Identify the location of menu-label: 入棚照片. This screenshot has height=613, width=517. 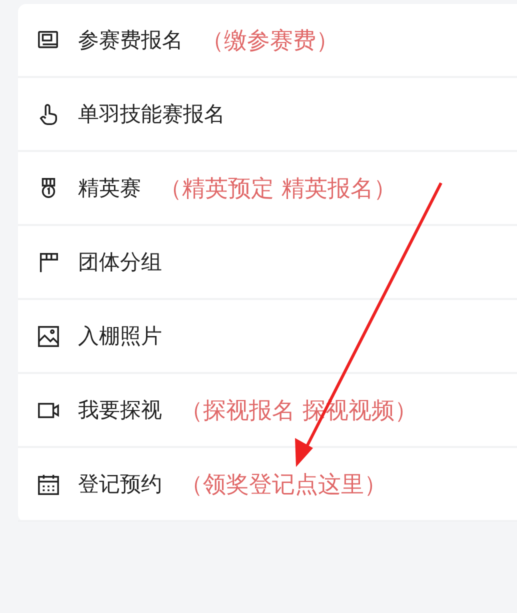
(120, 336).